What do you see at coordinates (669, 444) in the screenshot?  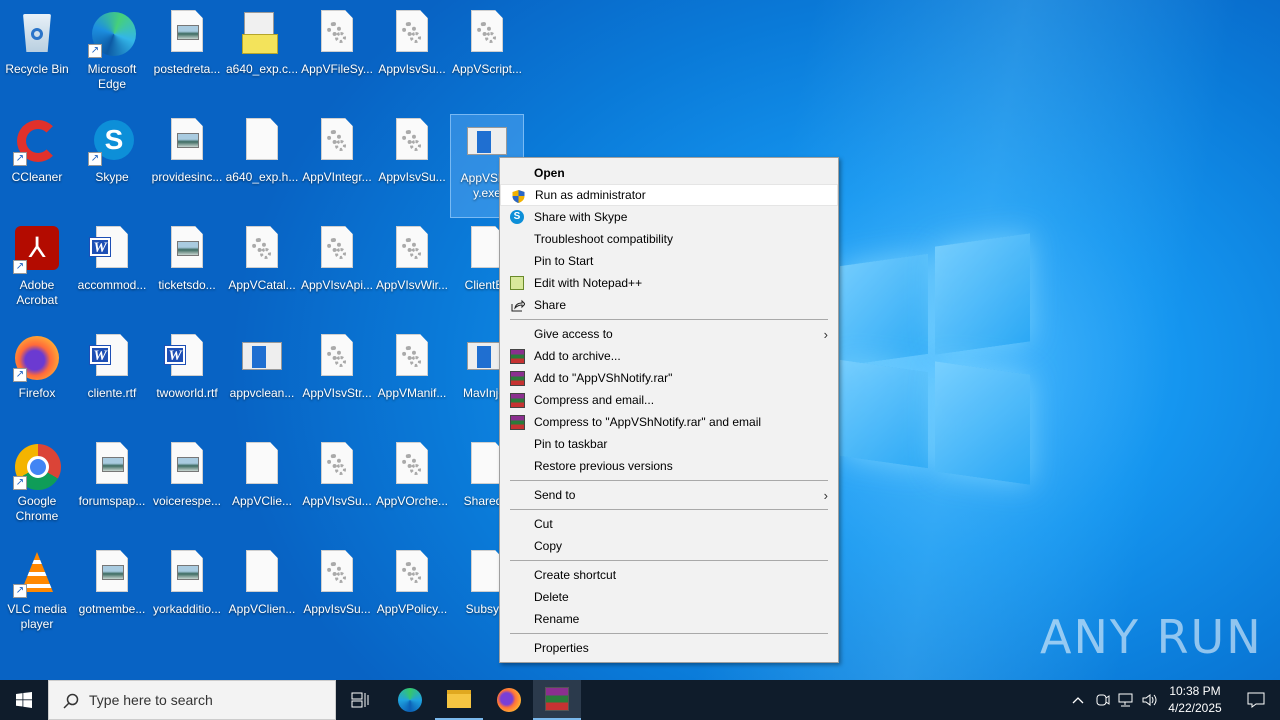 I see `menu-item-pin-to-taskbar: Pin to taskbar` at bounding box center [669, 444].